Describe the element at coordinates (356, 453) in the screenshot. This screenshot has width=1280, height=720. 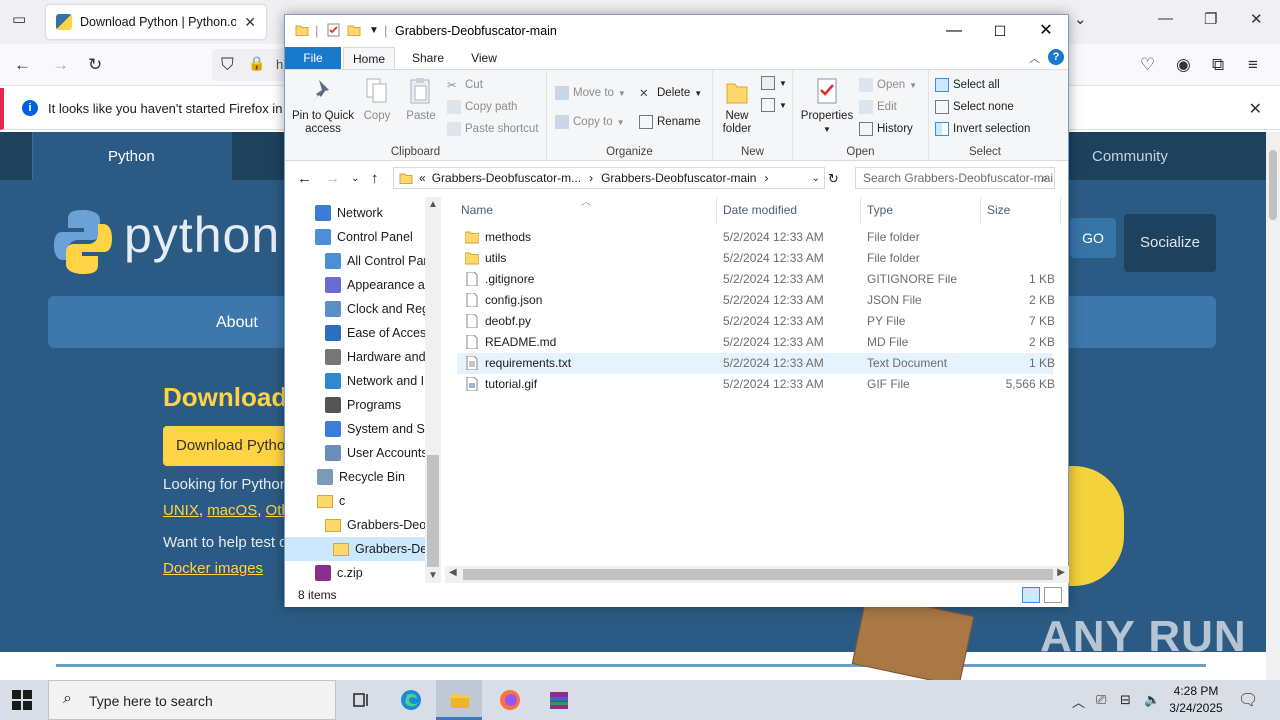
I see `nav-item: User Accounts` at that location.